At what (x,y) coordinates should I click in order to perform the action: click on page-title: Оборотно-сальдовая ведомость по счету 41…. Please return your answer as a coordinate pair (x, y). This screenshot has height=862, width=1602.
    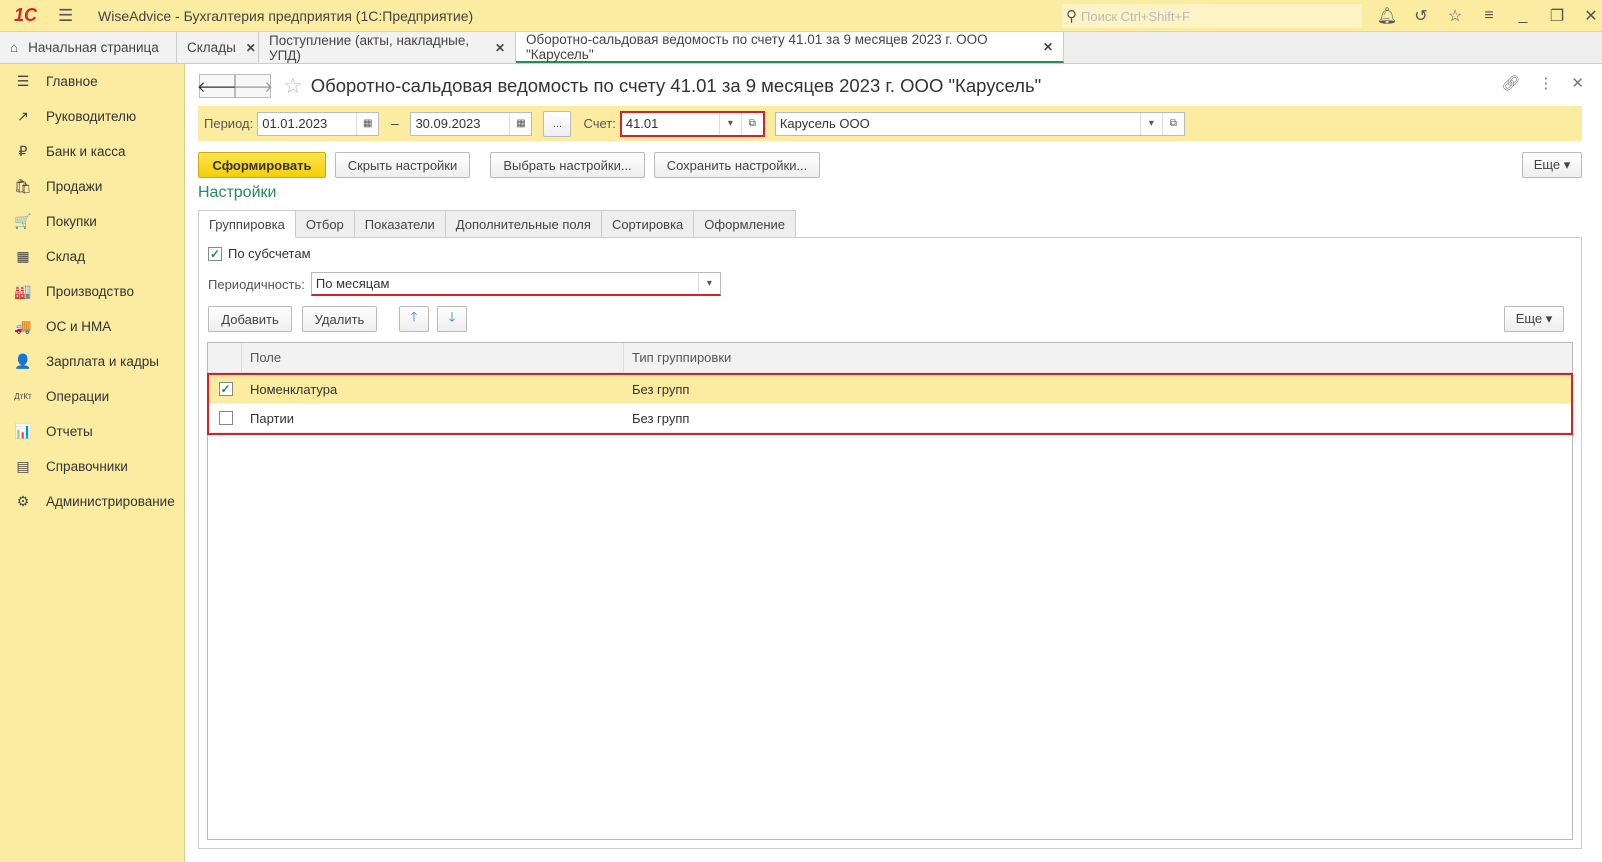
    Looking at the image, I should click on (676, 85).